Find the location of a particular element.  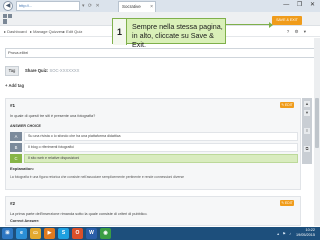

taskbar-clock: 10:22 19/05/2015 is located at coordinates (305, 233).